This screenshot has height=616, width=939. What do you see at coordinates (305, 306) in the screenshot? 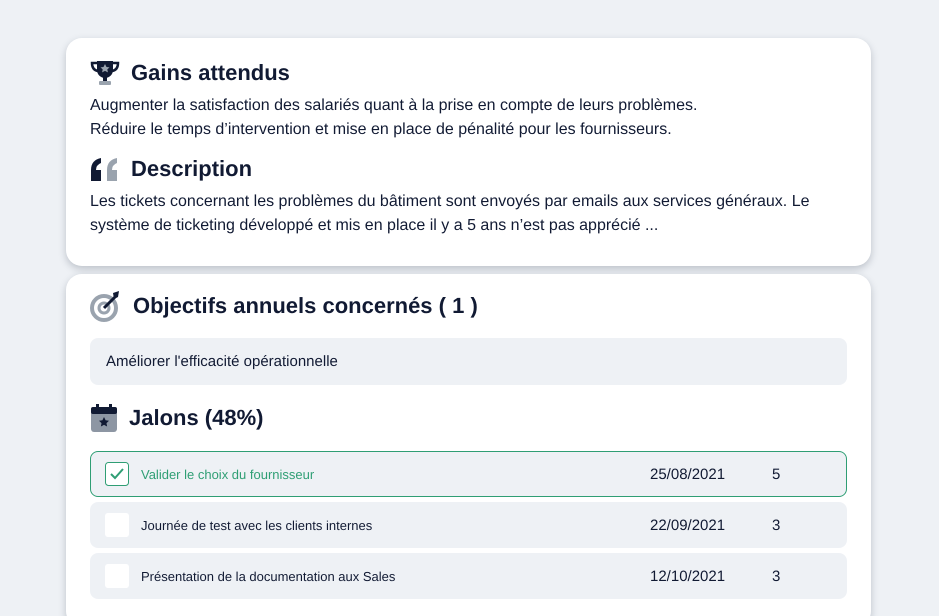
I see `section-title: Objectifs annuels concernés ( 1 )` at bounding box center [305, 306].